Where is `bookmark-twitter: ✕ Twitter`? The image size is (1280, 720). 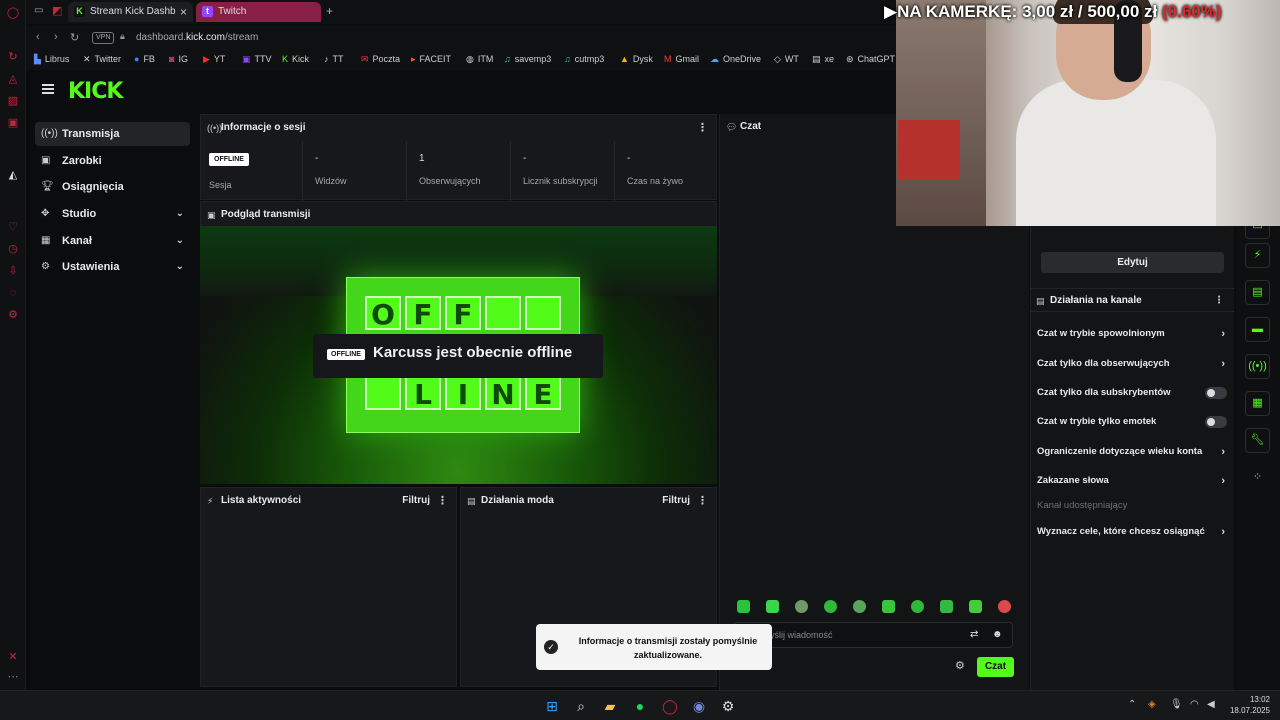 bookmark-twitter: ✕ Twitter is located at coordinates (102, 59).